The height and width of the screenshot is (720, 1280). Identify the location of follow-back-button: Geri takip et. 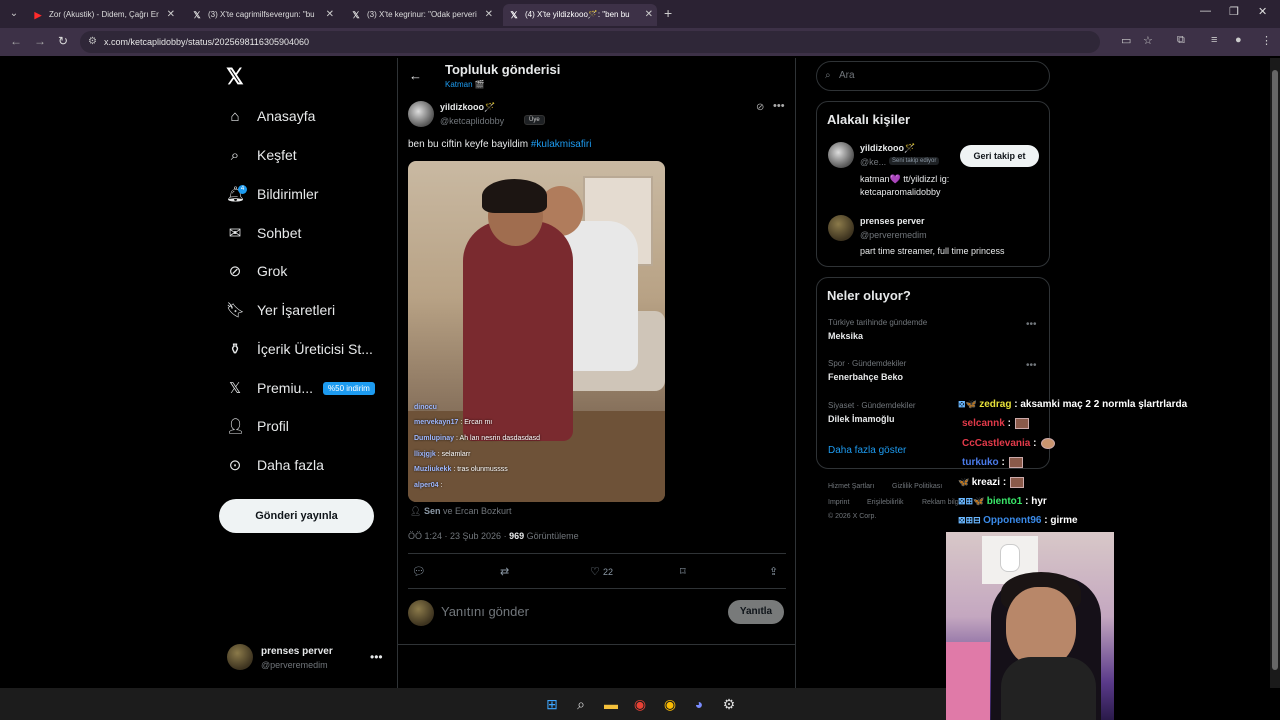
(999, 156).